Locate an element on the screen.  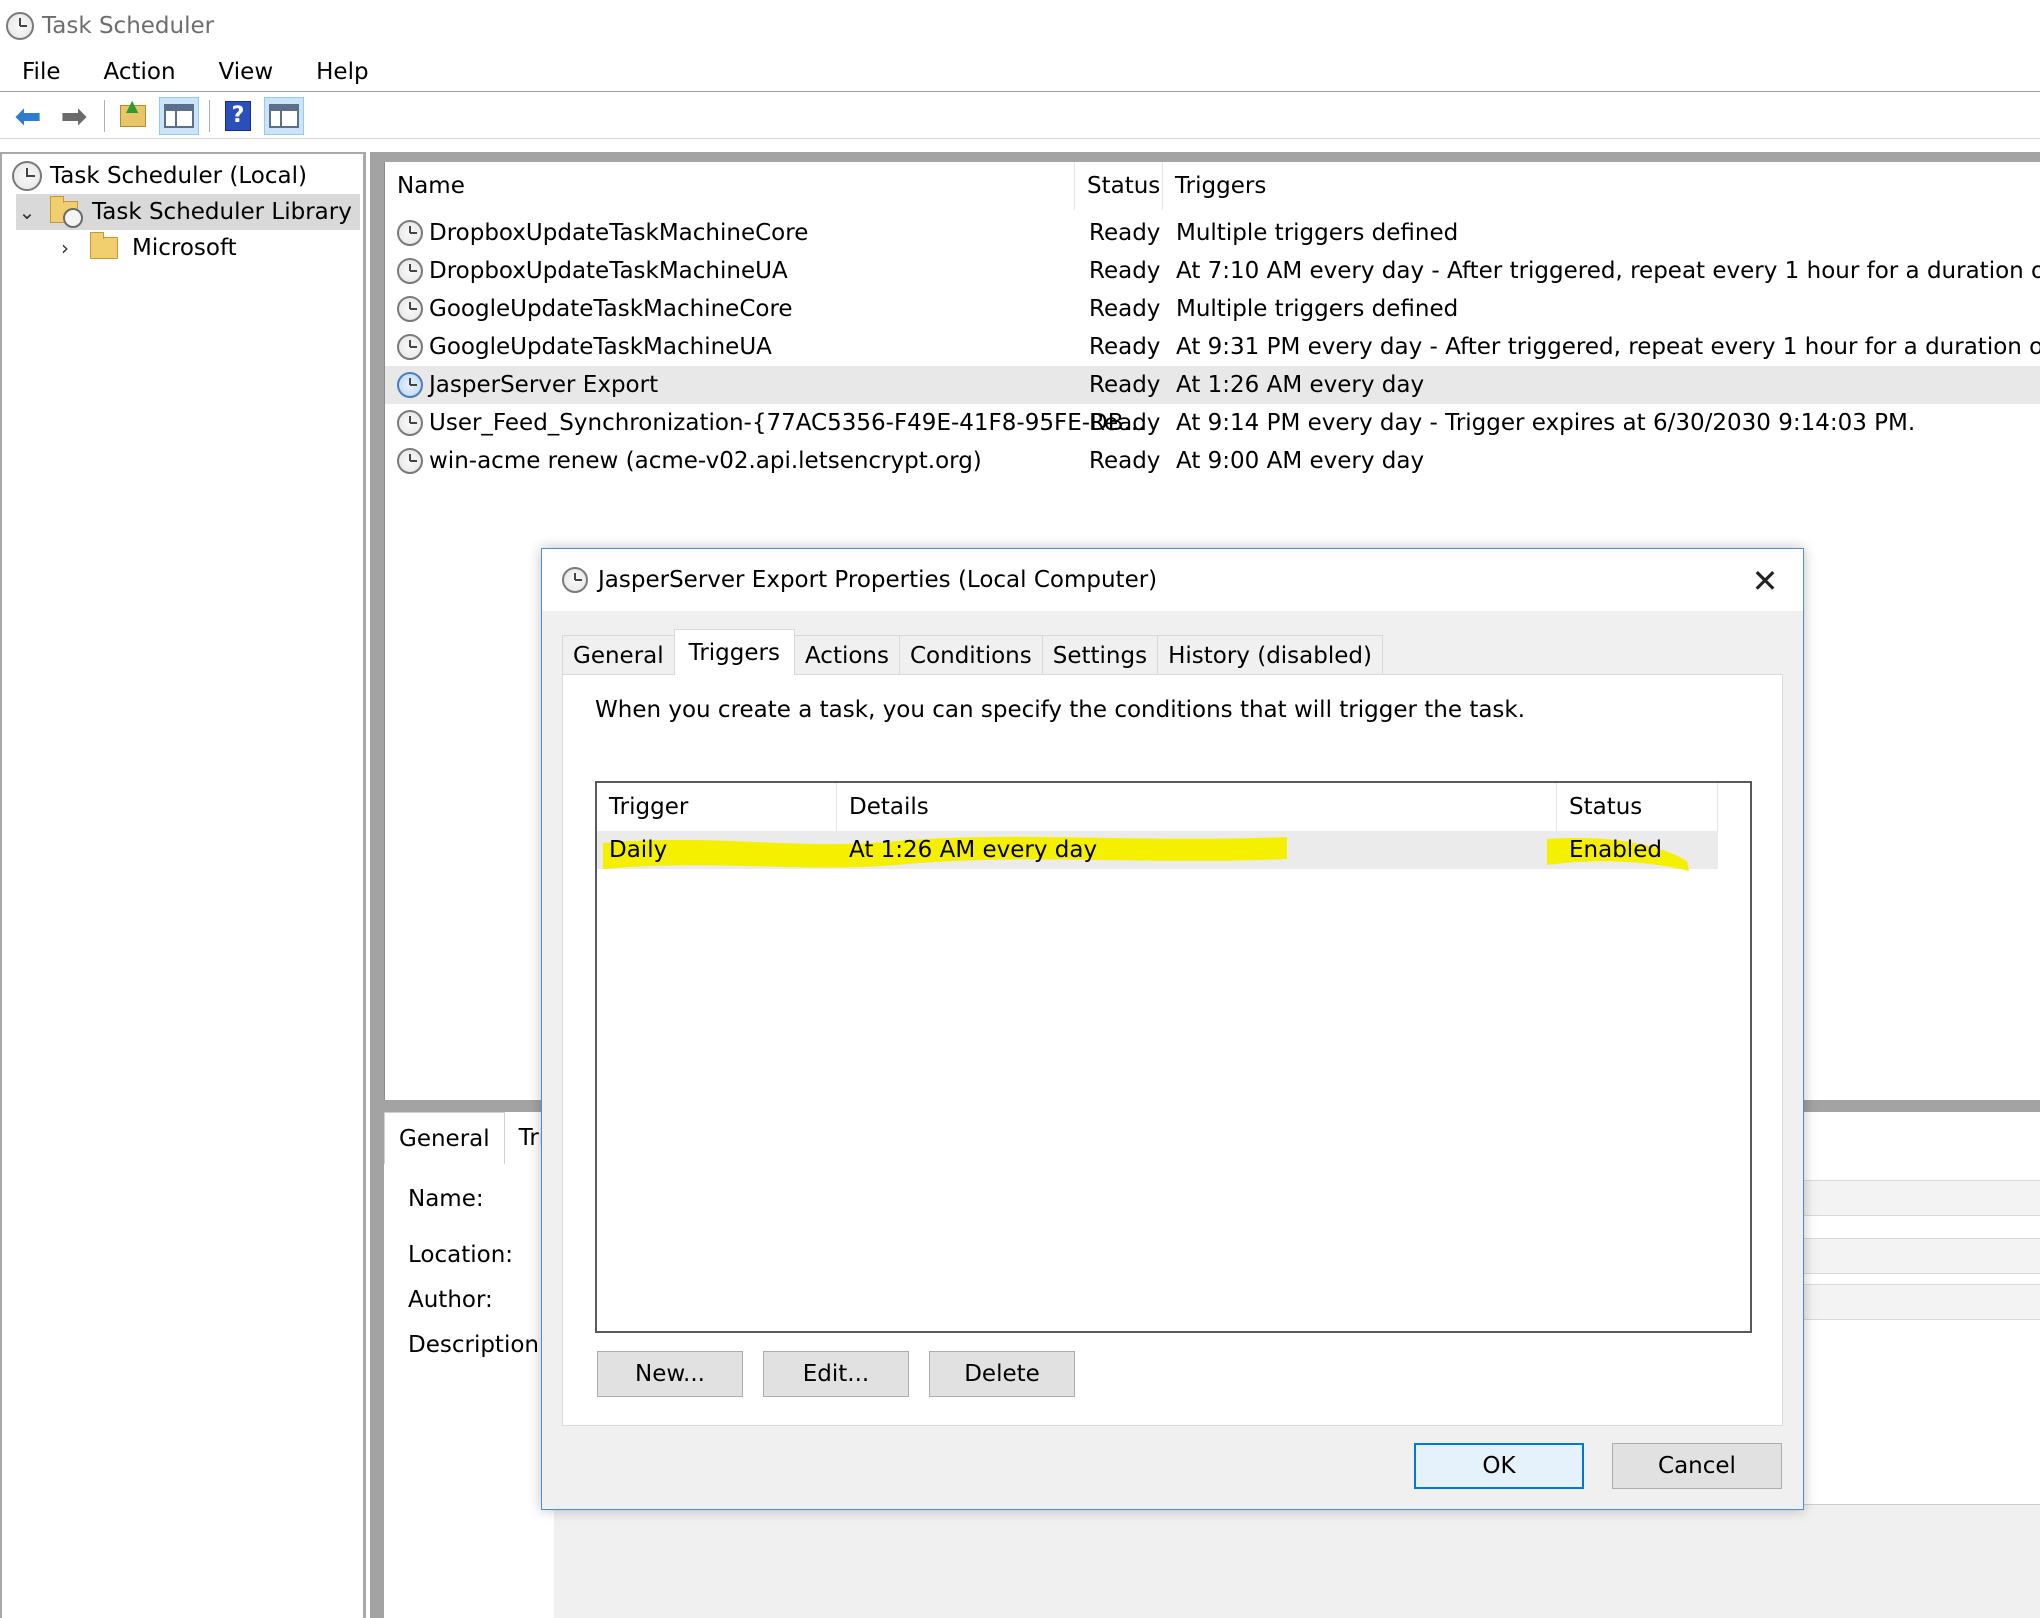
menu-file: File is located at coordinates (41, 72).